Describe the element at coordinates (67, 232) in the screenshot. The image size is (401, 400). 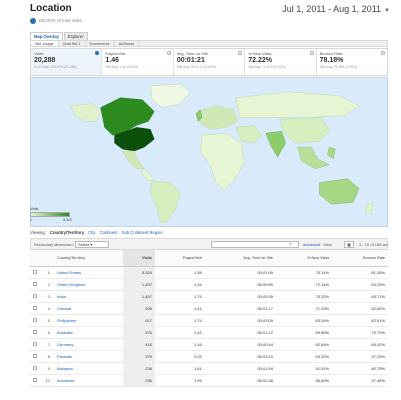
I see `viewing-country: Country/Territory` at that location.